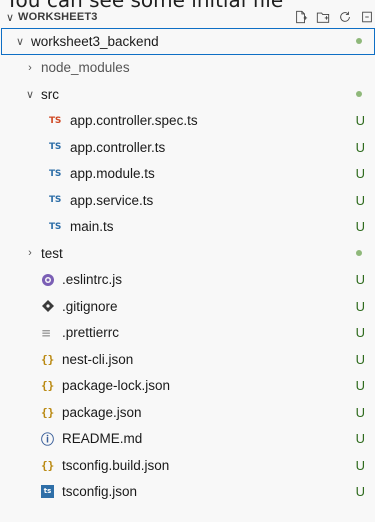  I want to click on tsconfig-icon: ts, so click(50, 492).